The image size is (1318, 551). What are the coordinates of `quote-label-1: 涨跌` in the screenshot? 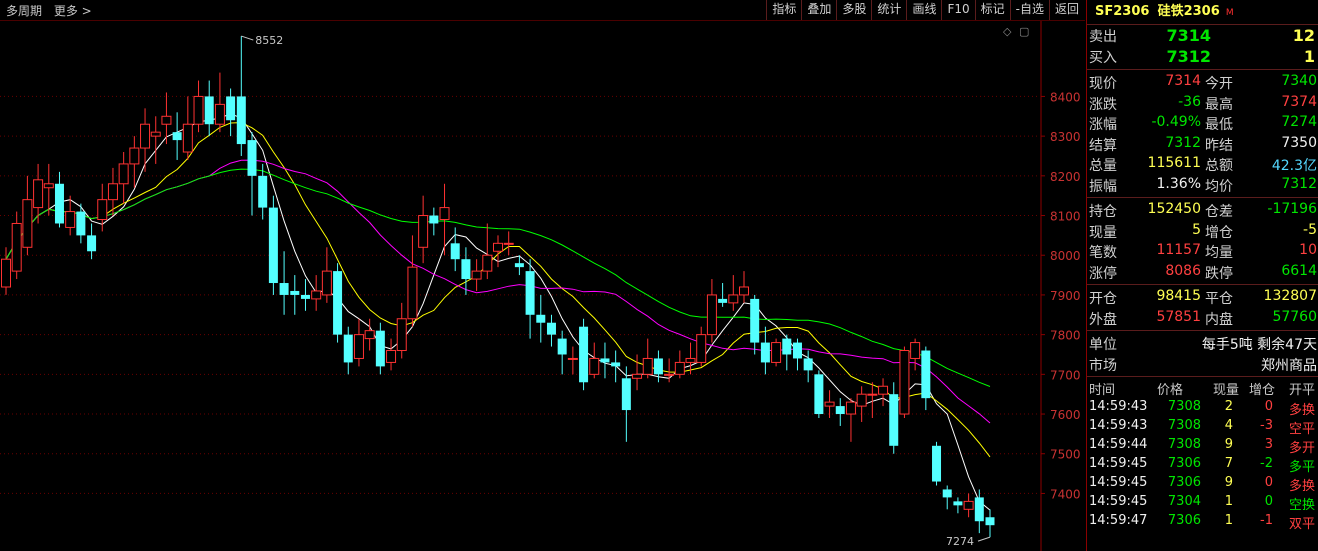 It's located at (1103, 104).